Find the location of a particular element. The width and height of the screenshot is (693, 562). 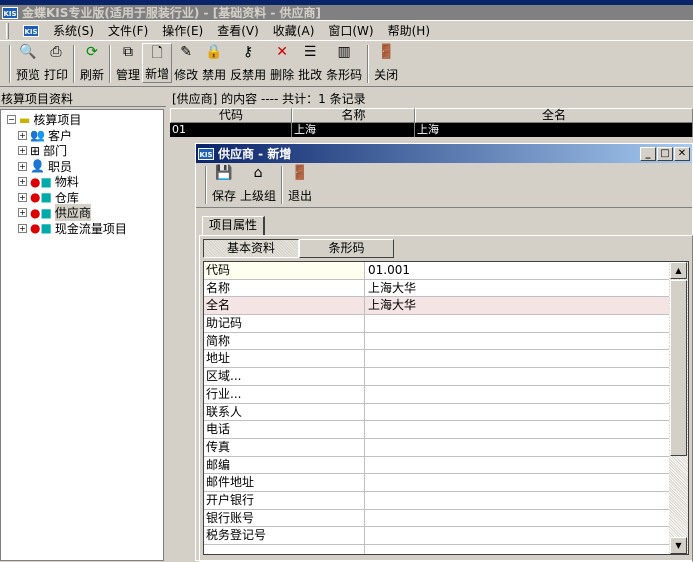

column-fullname: 全名 is located at coordinates (554, 115).